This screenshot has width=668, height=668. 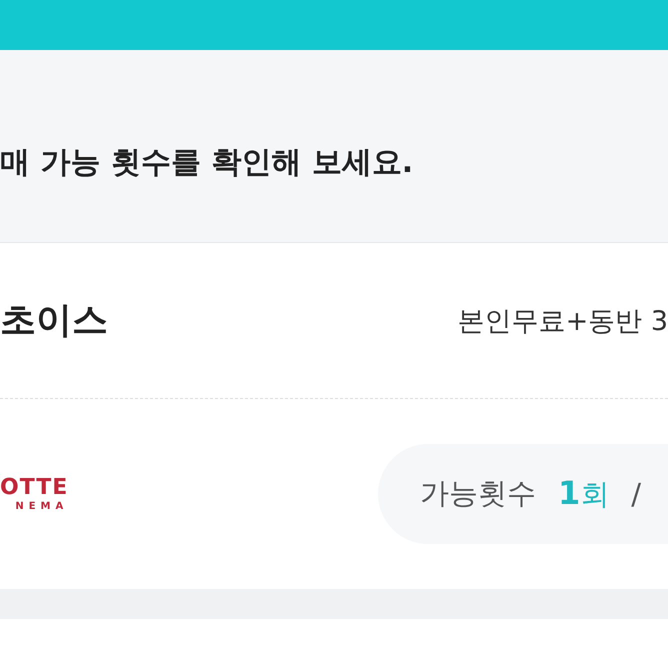 What do you see at coordinates (34, 494) in the screenshot?
I see `cinema-logo: OTTE NEMA` at bounding box center [34, 494].